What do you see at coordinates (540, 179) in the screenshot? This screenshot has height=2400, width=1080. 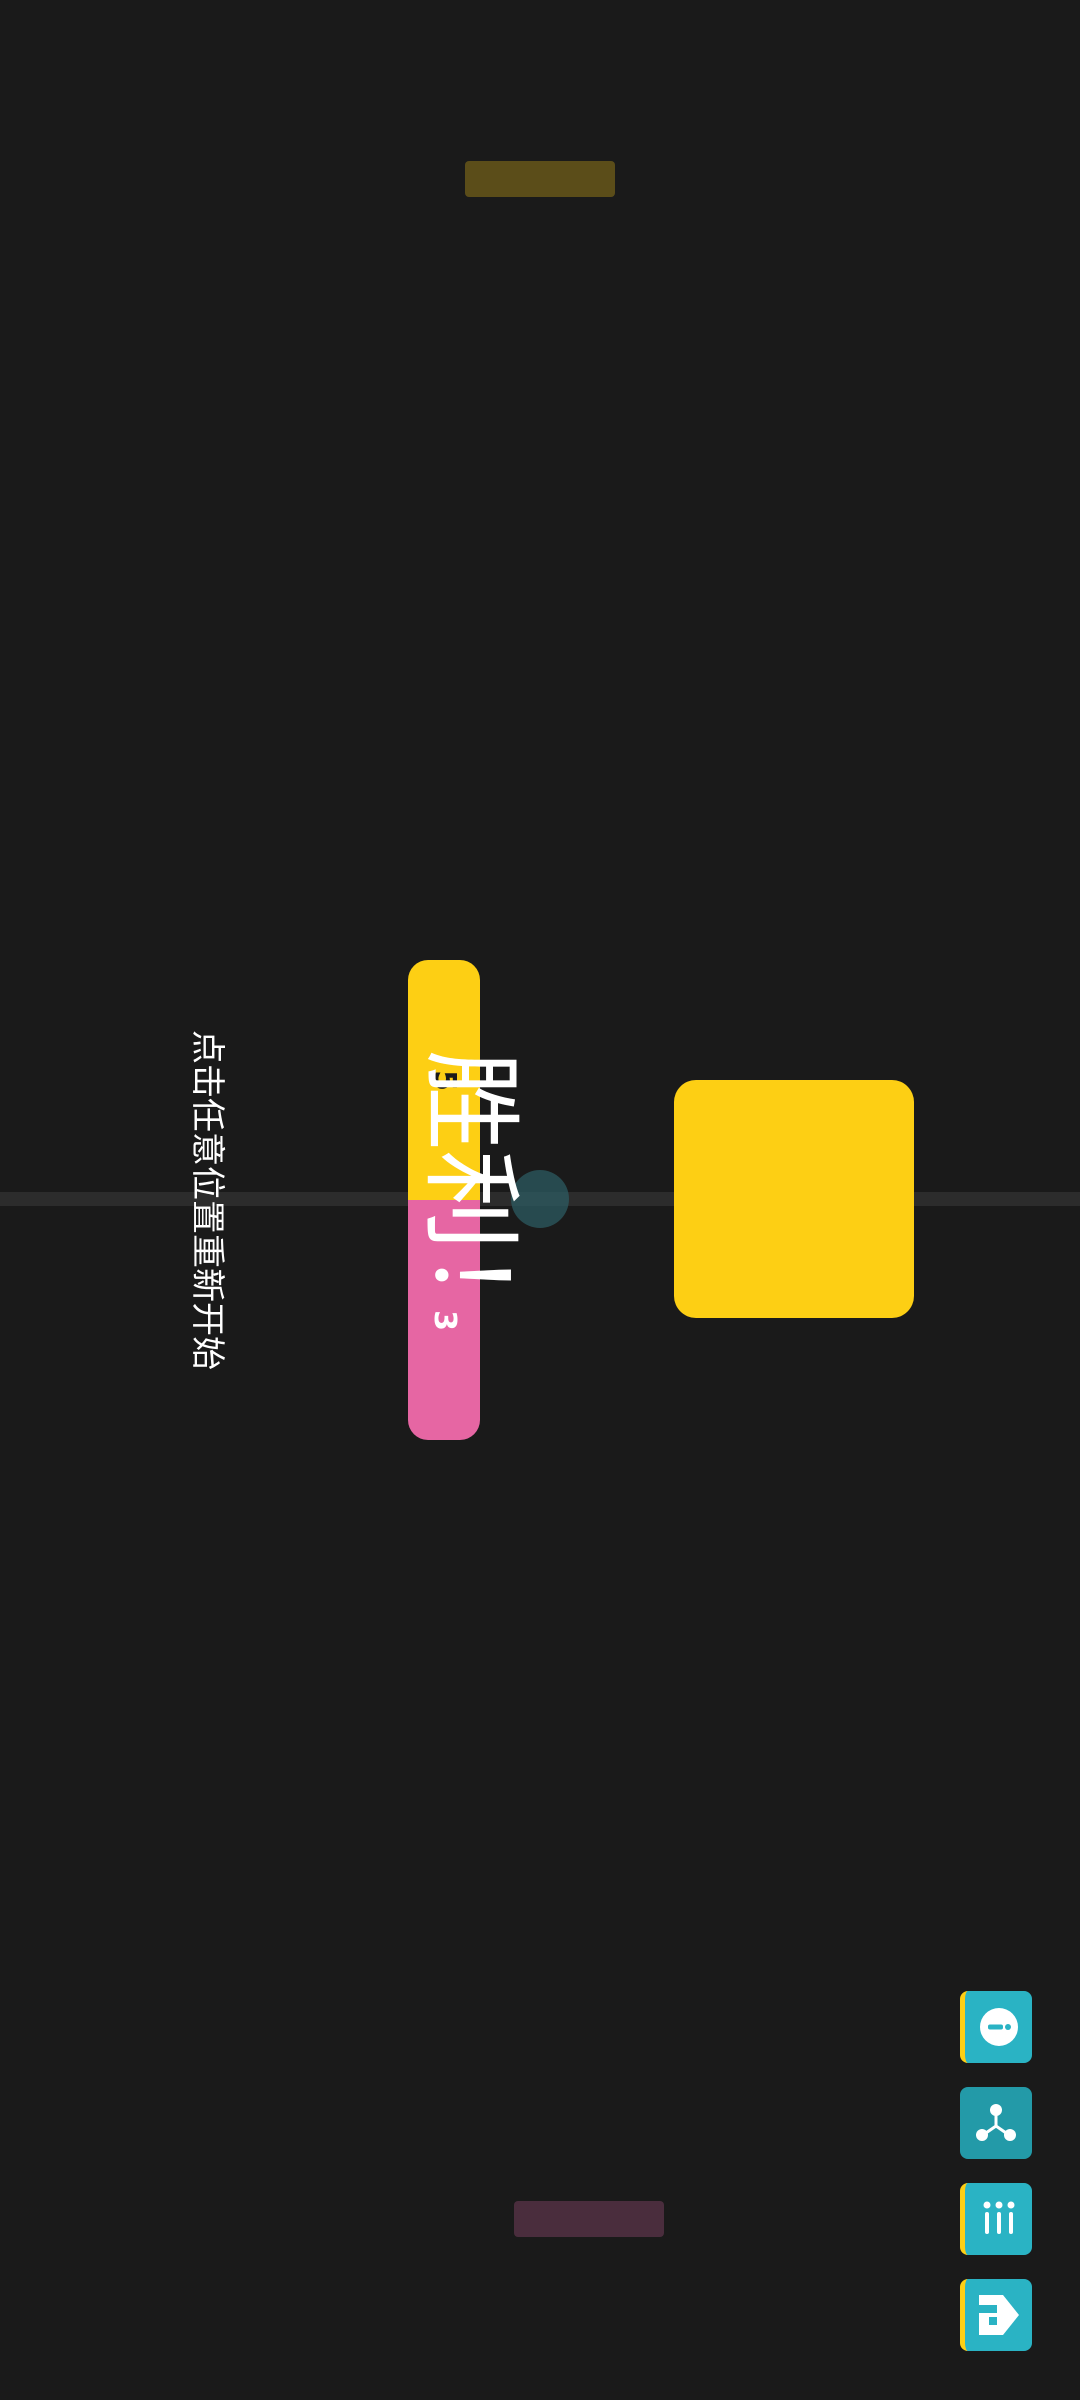 I see `opponent-paddle` at bounding box center [540, 179].